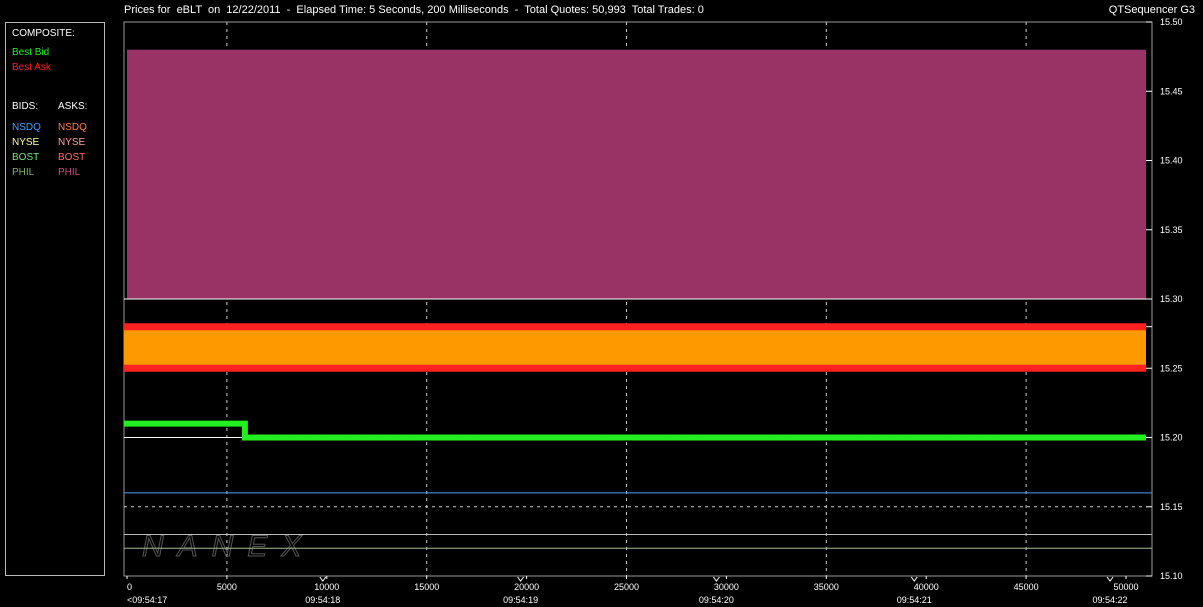  Describe the element at coordinates (1171, 507) in the screenshot. I see `y-tick-label-1: 15.15` at that location.